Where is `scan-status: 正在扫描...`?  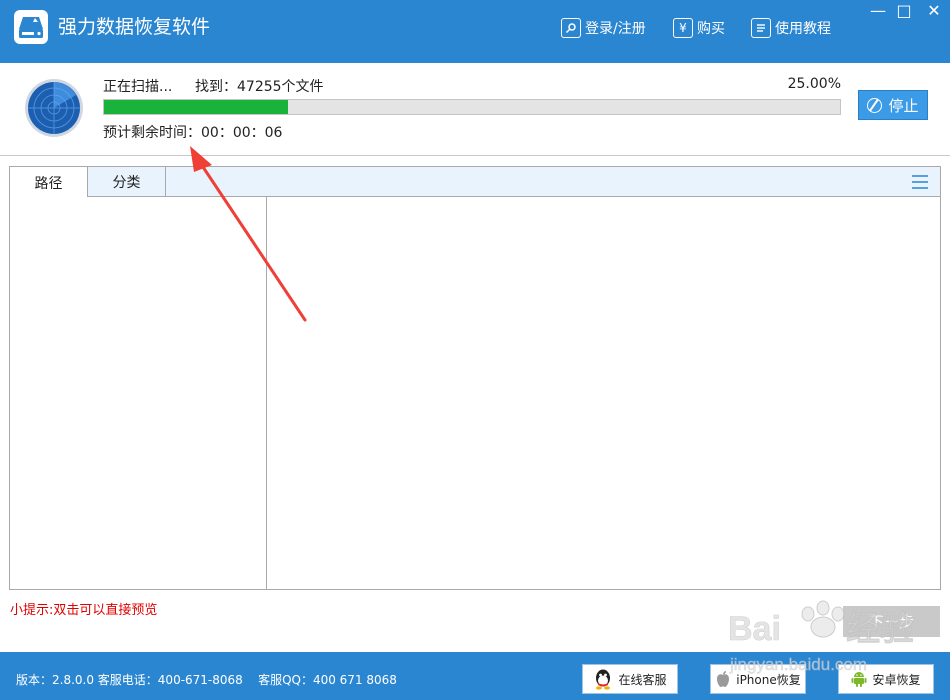
scan-status: 正在扫描... is located at coordinates (138, 87).